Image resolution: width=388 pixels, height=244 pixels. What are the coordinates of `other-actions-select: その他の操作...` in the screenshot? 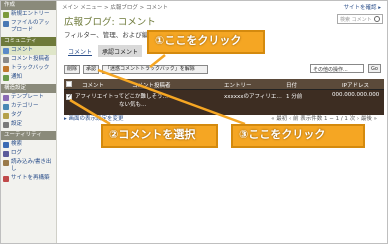 It's located at (337, 68).